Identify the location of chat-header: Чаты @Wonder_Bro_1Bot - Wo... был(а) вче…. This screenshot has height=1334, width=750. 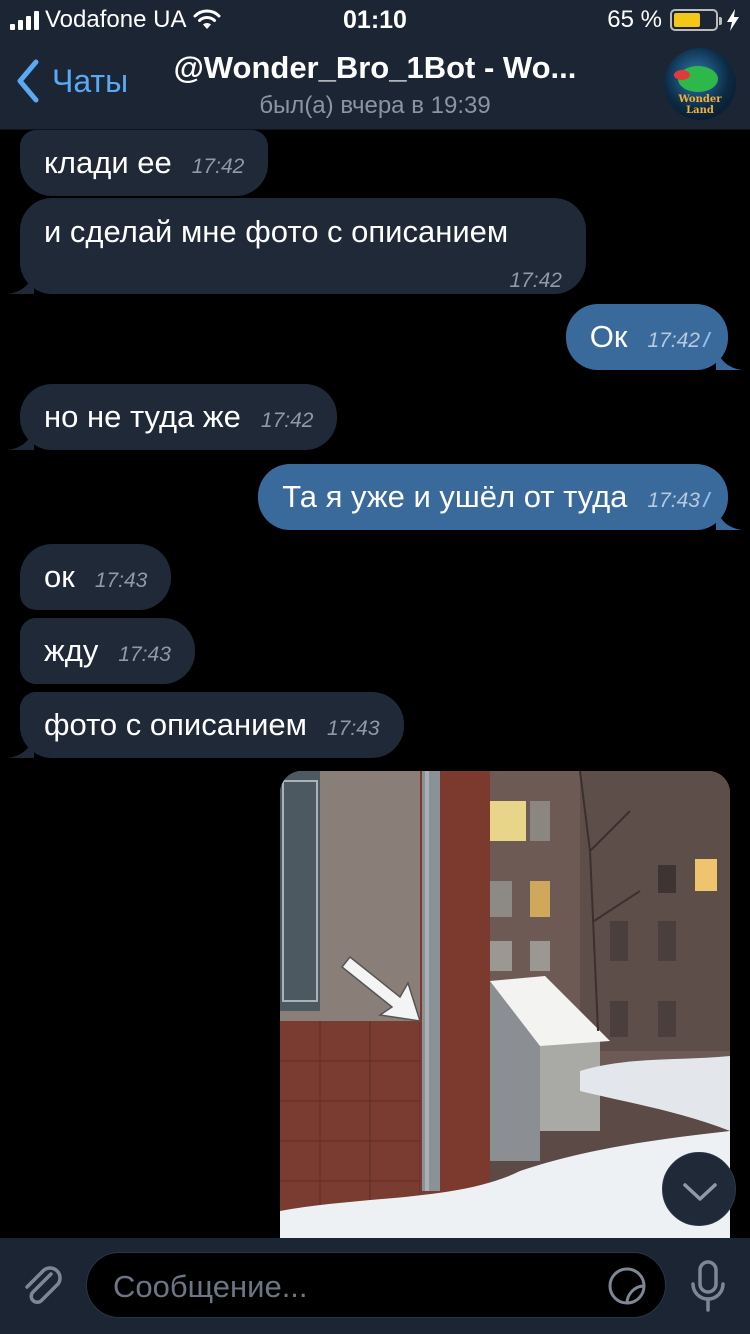
(375, 86).